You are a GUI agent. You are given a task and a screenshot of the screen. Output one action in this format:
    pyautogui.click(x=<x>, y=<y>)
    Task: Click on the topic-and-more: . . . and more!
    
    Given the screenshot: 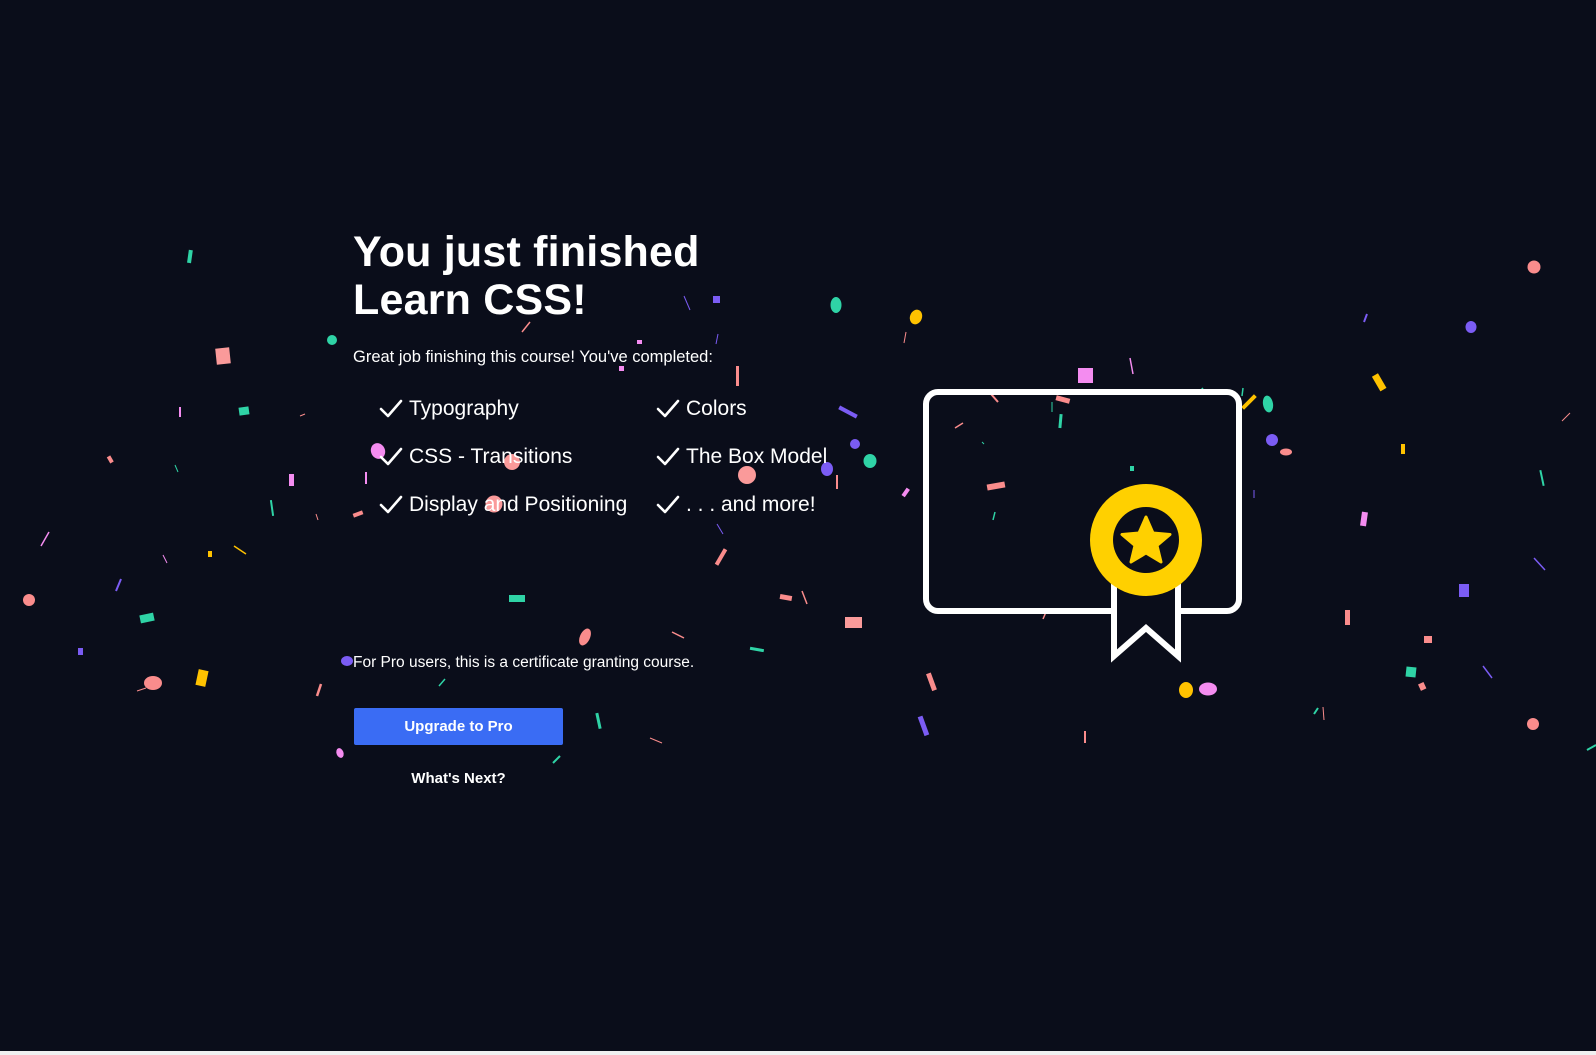 What is the action you would take?
    pyautogui.click(x=756, y=505)
    